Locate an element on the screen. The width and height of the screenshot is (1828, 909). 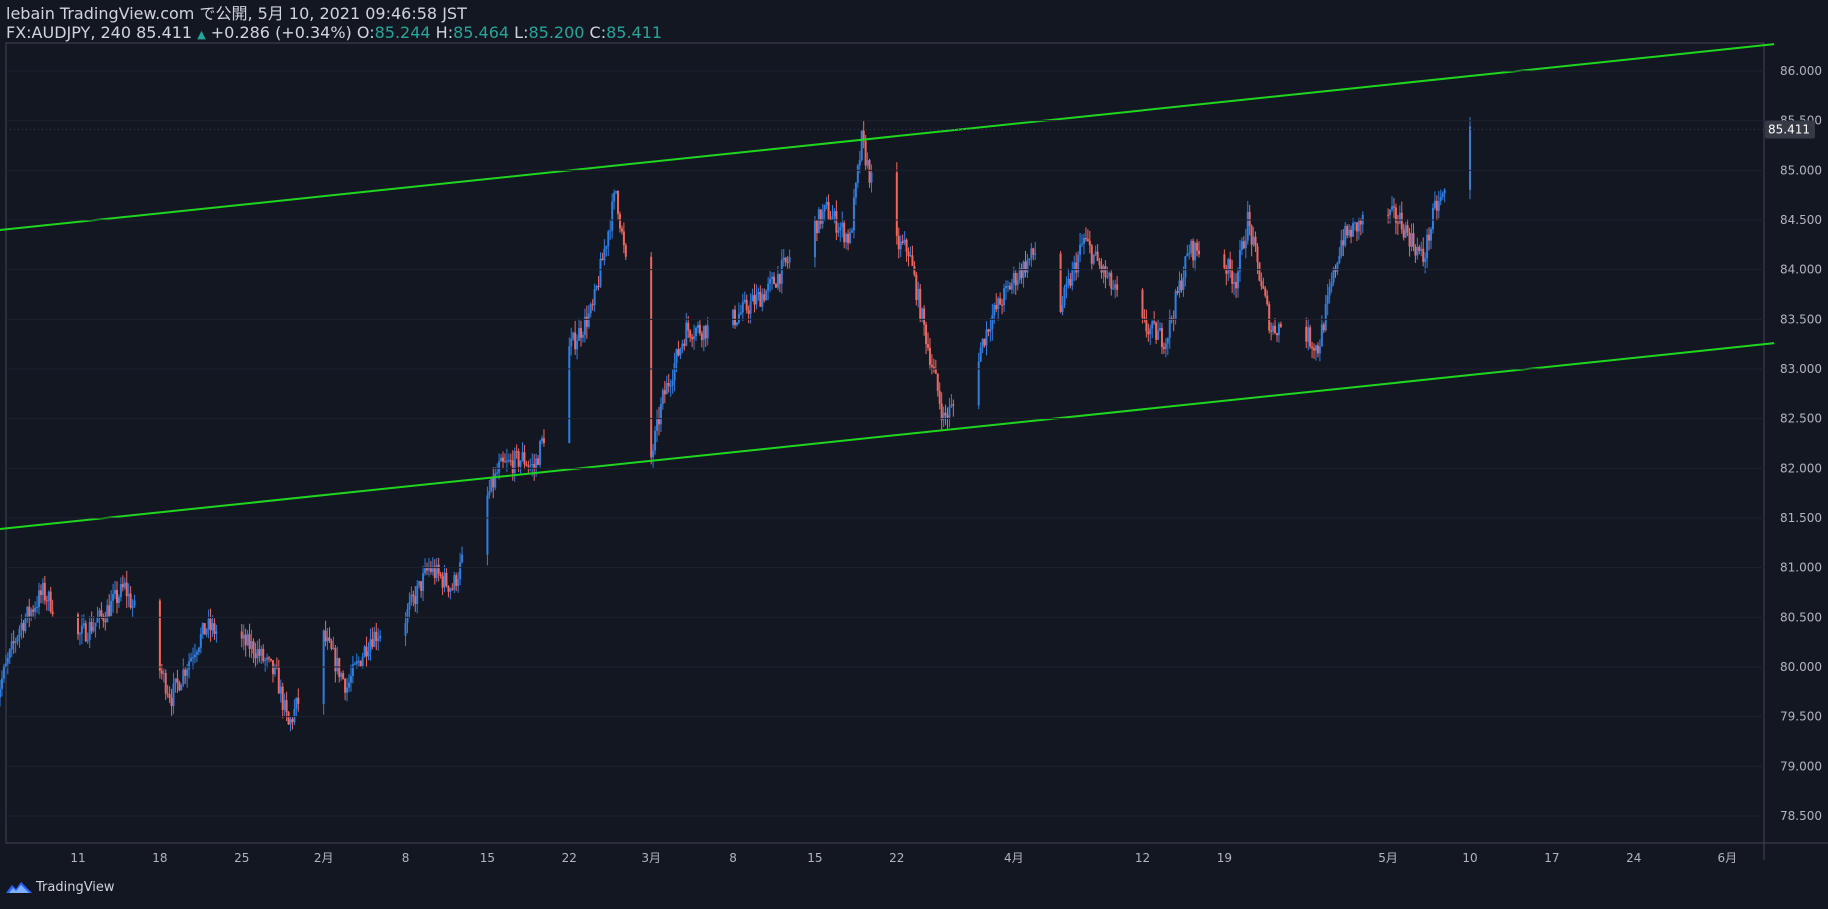
brand-label: TradingView is located at coordinates (75, 887).